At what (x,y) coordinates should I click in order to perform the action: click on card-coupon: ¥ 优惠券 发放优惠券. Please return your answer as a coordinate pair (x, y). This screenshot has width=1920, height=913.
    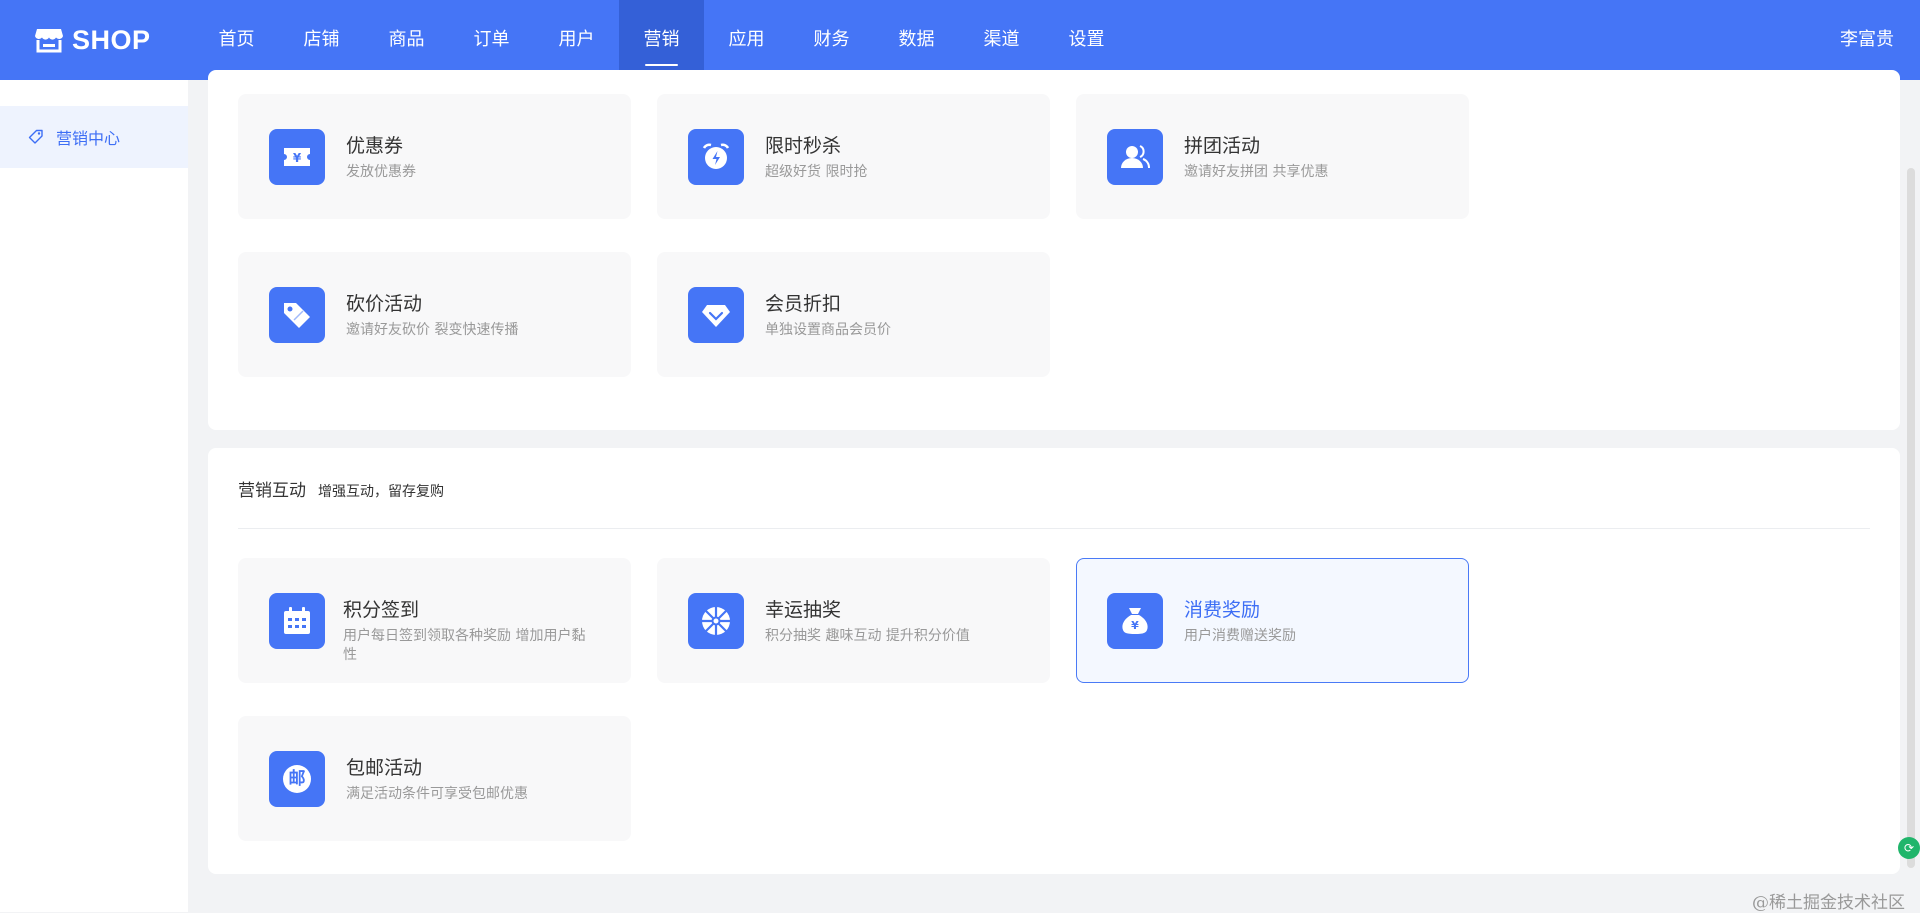
    Looking at the image, I should click on (434, 156).